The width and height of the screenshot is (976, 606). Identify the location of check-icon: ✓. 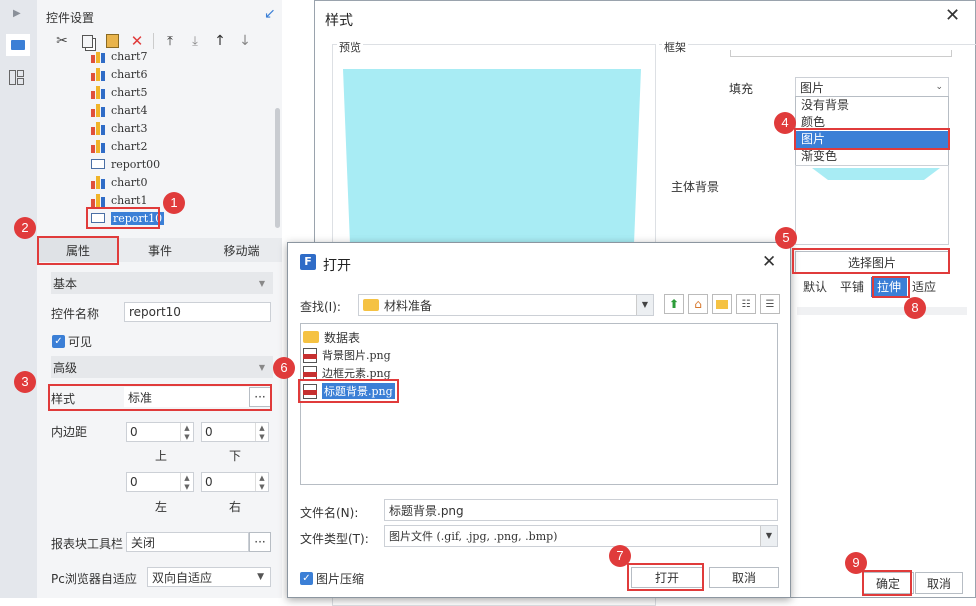
(58, 341).